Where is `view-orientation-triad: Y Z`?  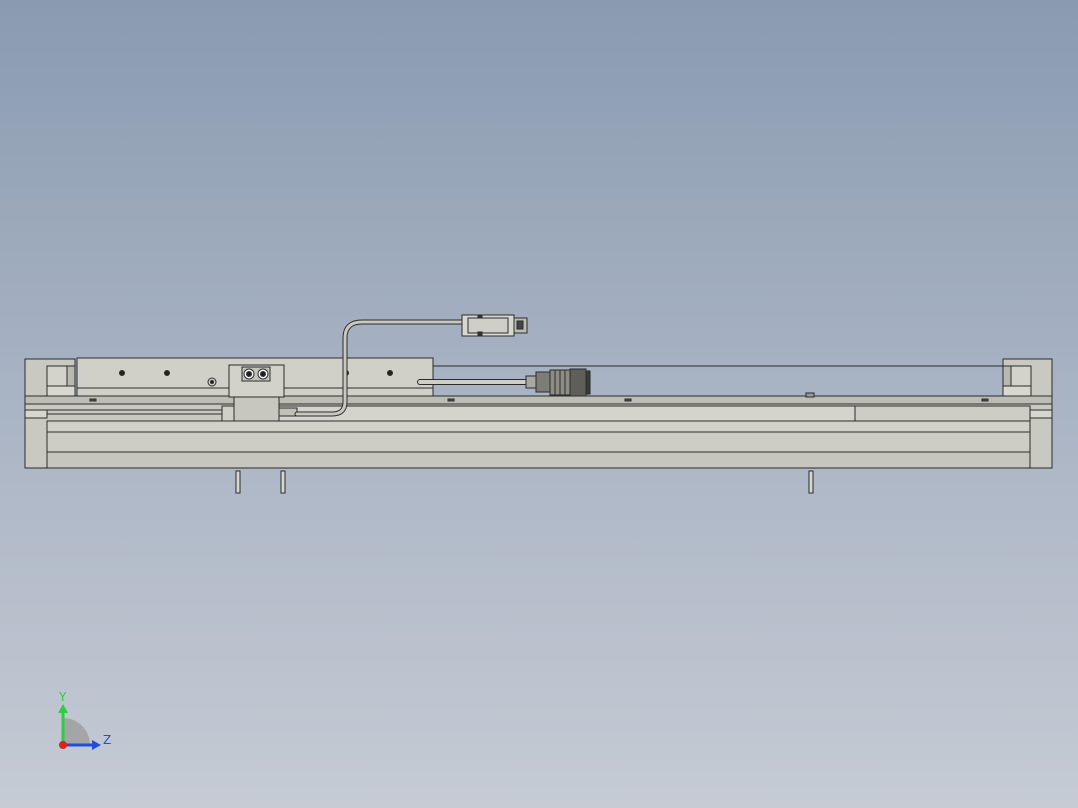 view-orientation-triad: Y Z is located at coordinates (84, 720).